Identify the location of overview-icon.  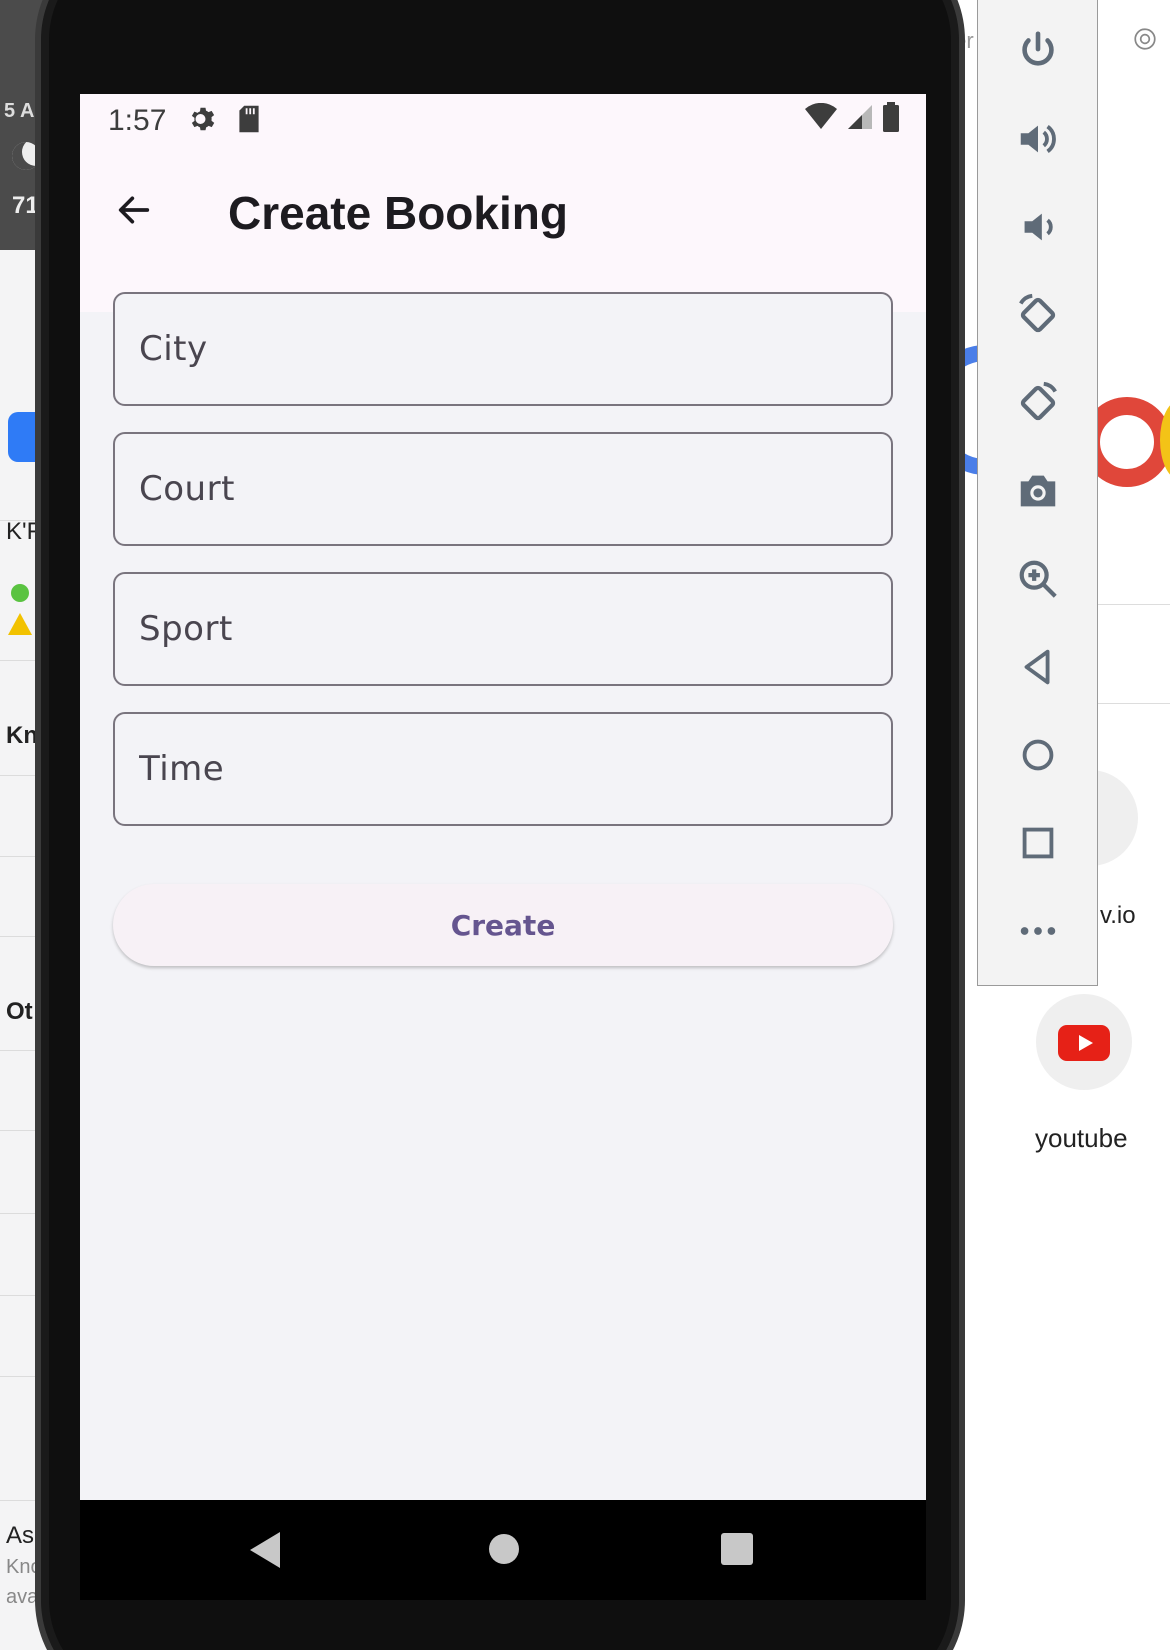
(1037, 843).